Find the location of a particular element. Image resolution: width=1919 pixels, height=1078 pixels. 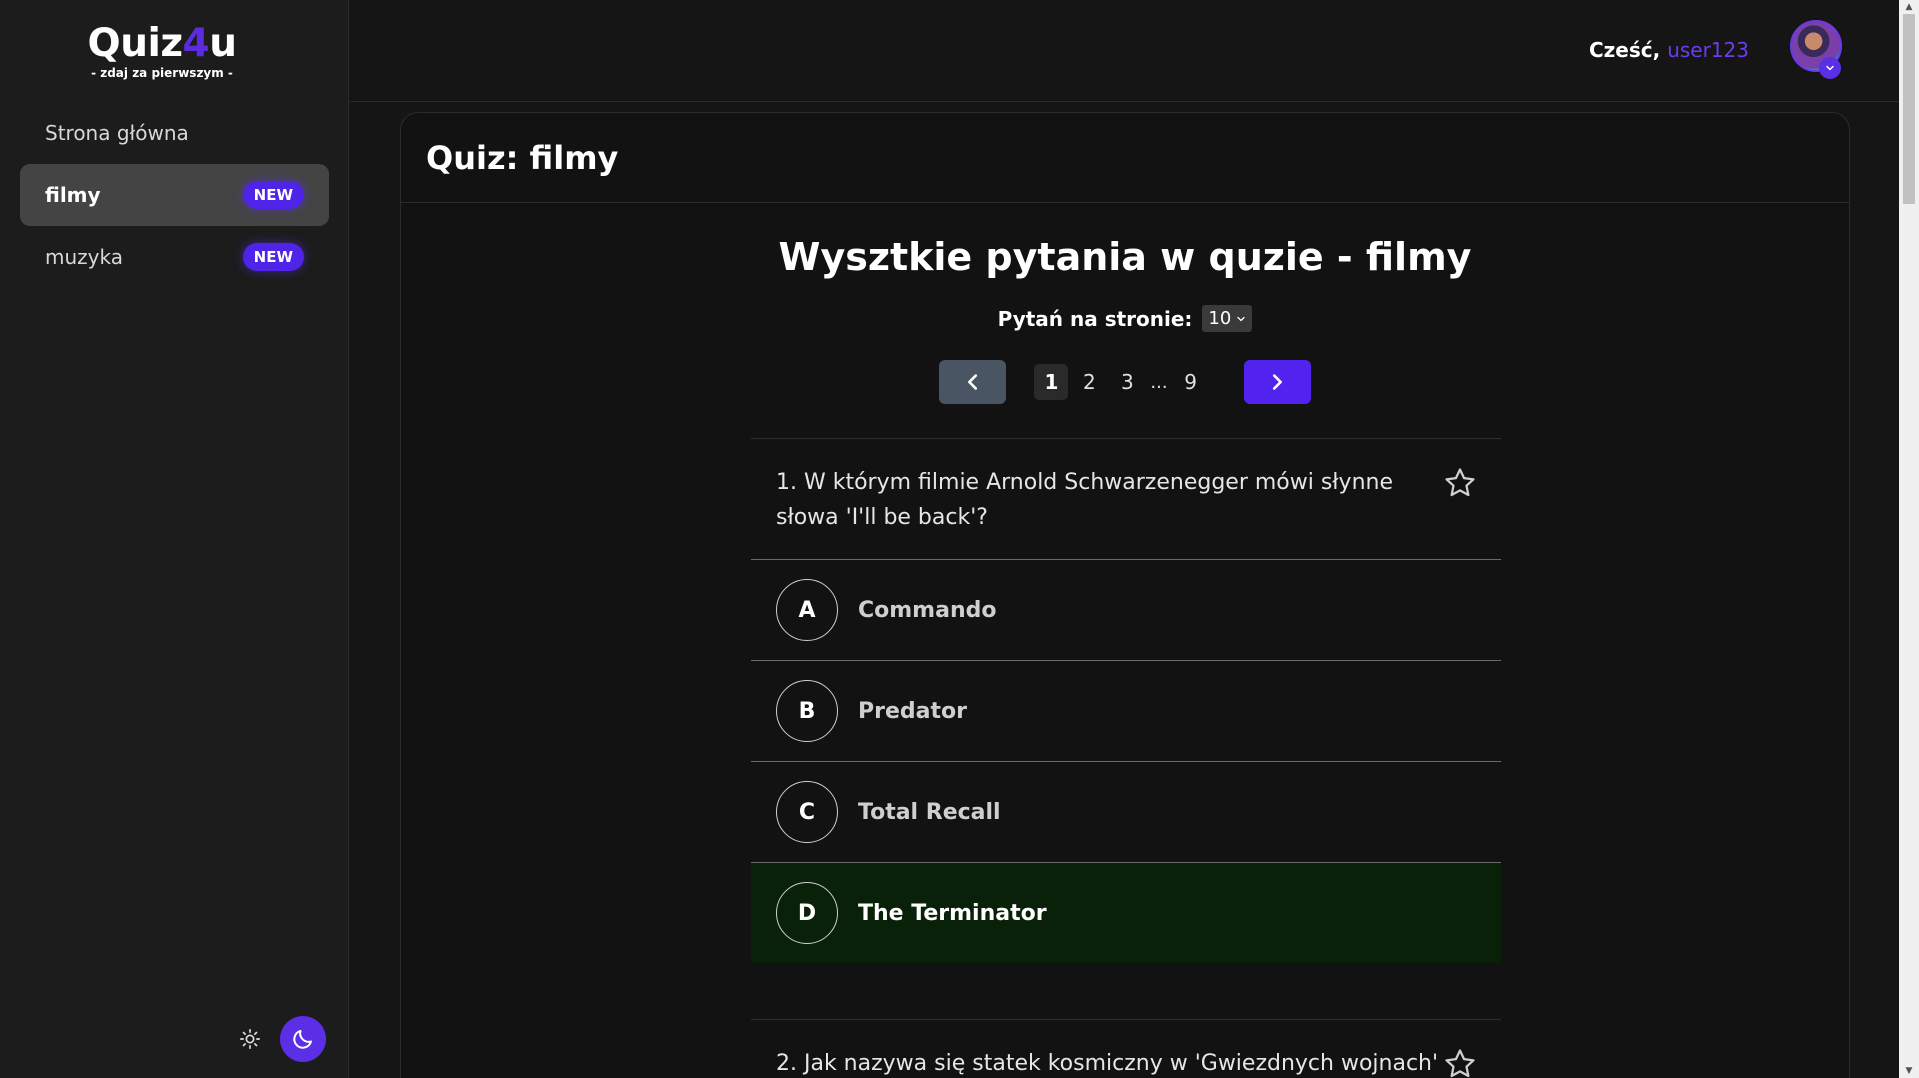

pagination: 1 2 3 ... 9 is located at coordinates (1125, 382).